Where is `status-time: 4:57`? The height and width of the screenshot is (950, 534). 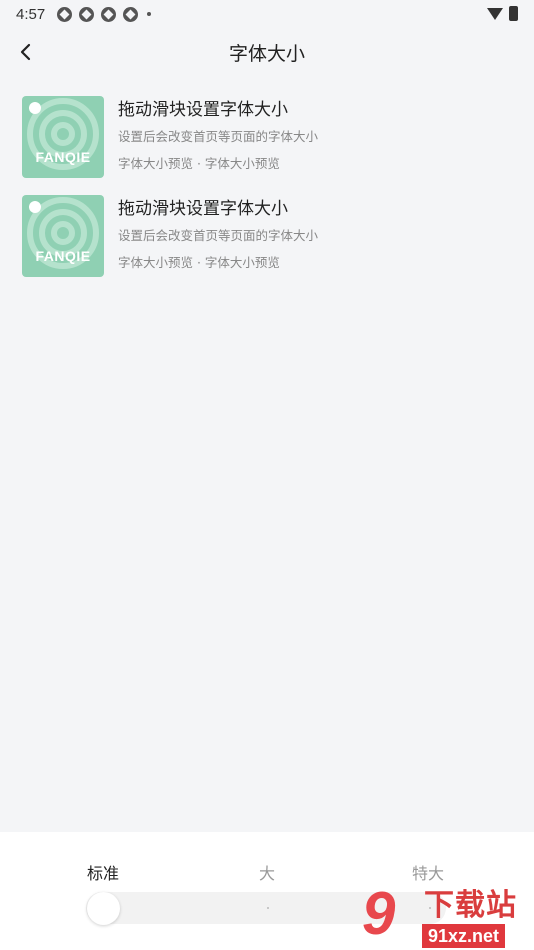
status-time: 4:57 is located at coordinates (31, 14).